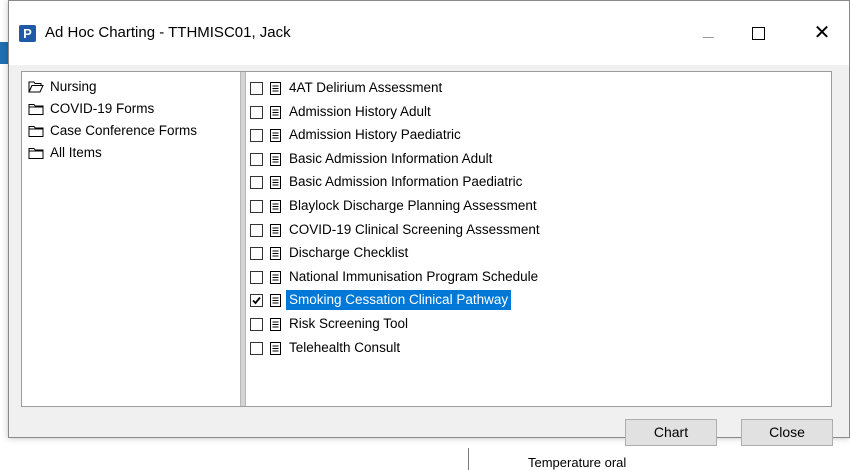  I want to click on maximize-button, so click(759, 33).